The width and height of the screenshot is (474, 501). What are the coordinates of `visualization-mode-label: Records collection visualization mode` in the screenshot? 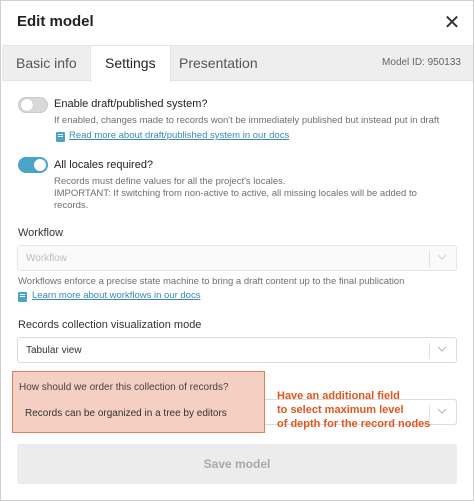 It's located at (110, 325).